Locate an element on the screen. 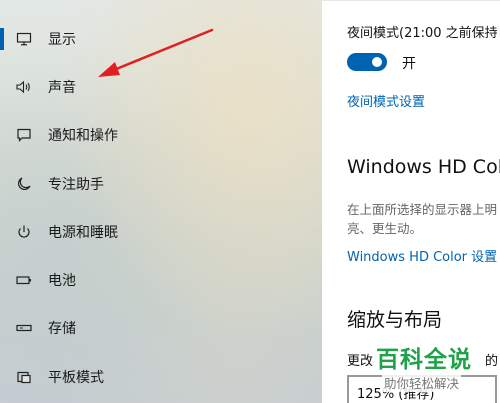 The width and height of the screenshot is (500, 403). sidebar-item-label: 声音 is located at coordinates (62, 88).